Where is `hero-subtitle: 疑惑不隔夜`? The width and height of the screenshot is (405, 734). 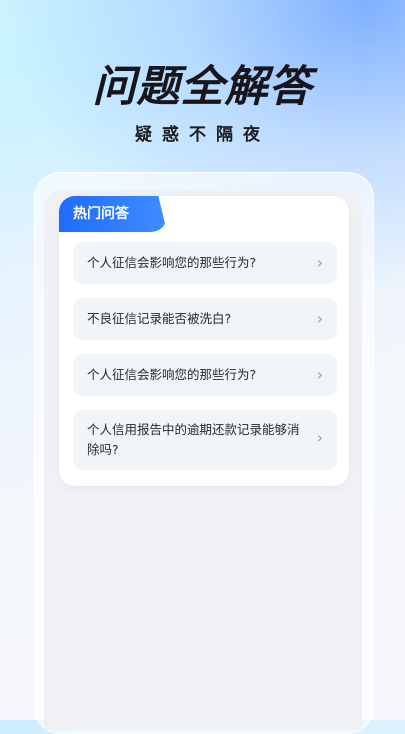 hero-subtitle: 疑惑不隔夜 is located at coordinates (202, 135).